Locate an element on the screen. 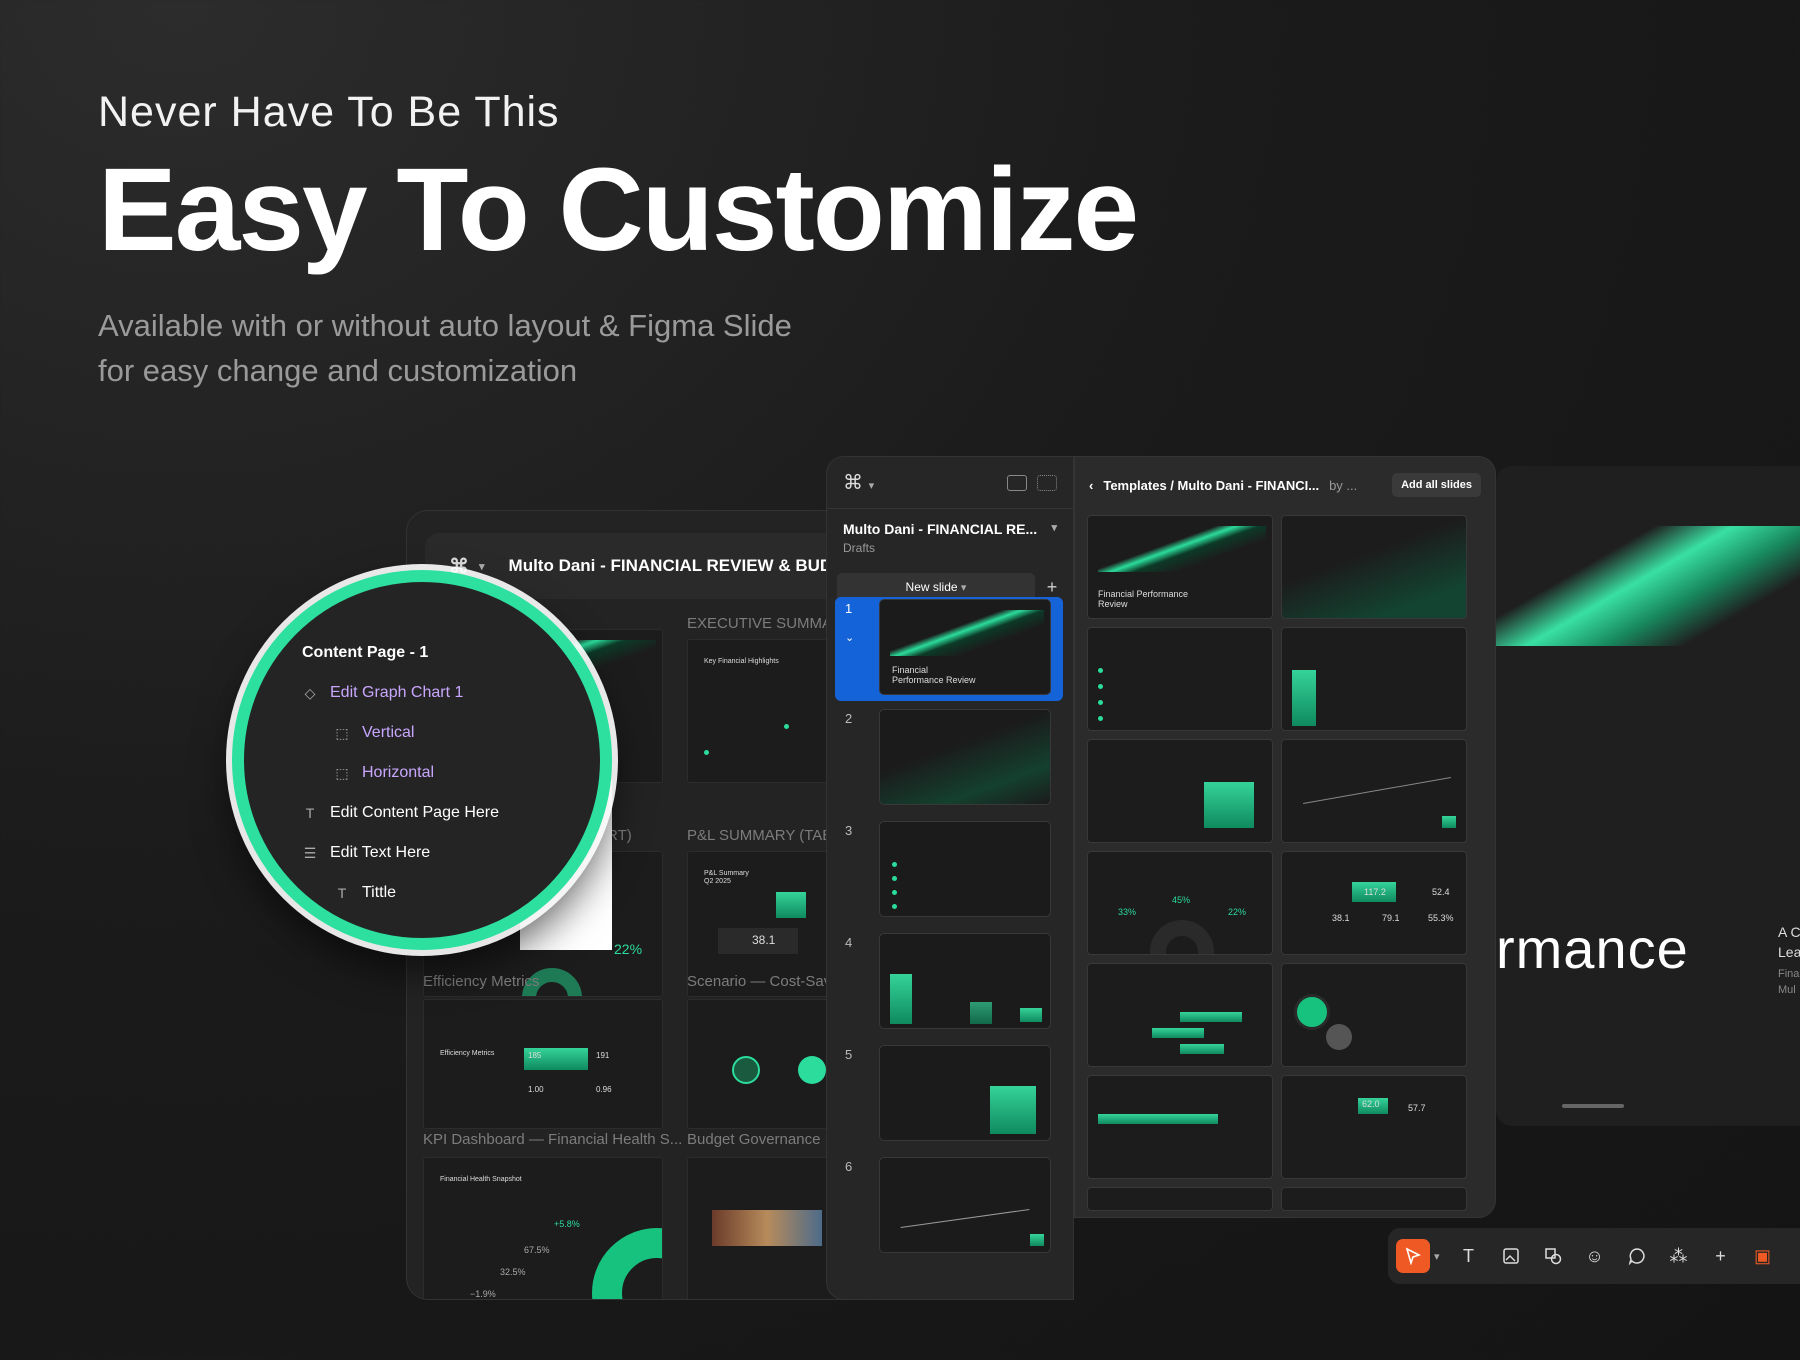  photo-placeholder is located at coordinates (767, 1228).